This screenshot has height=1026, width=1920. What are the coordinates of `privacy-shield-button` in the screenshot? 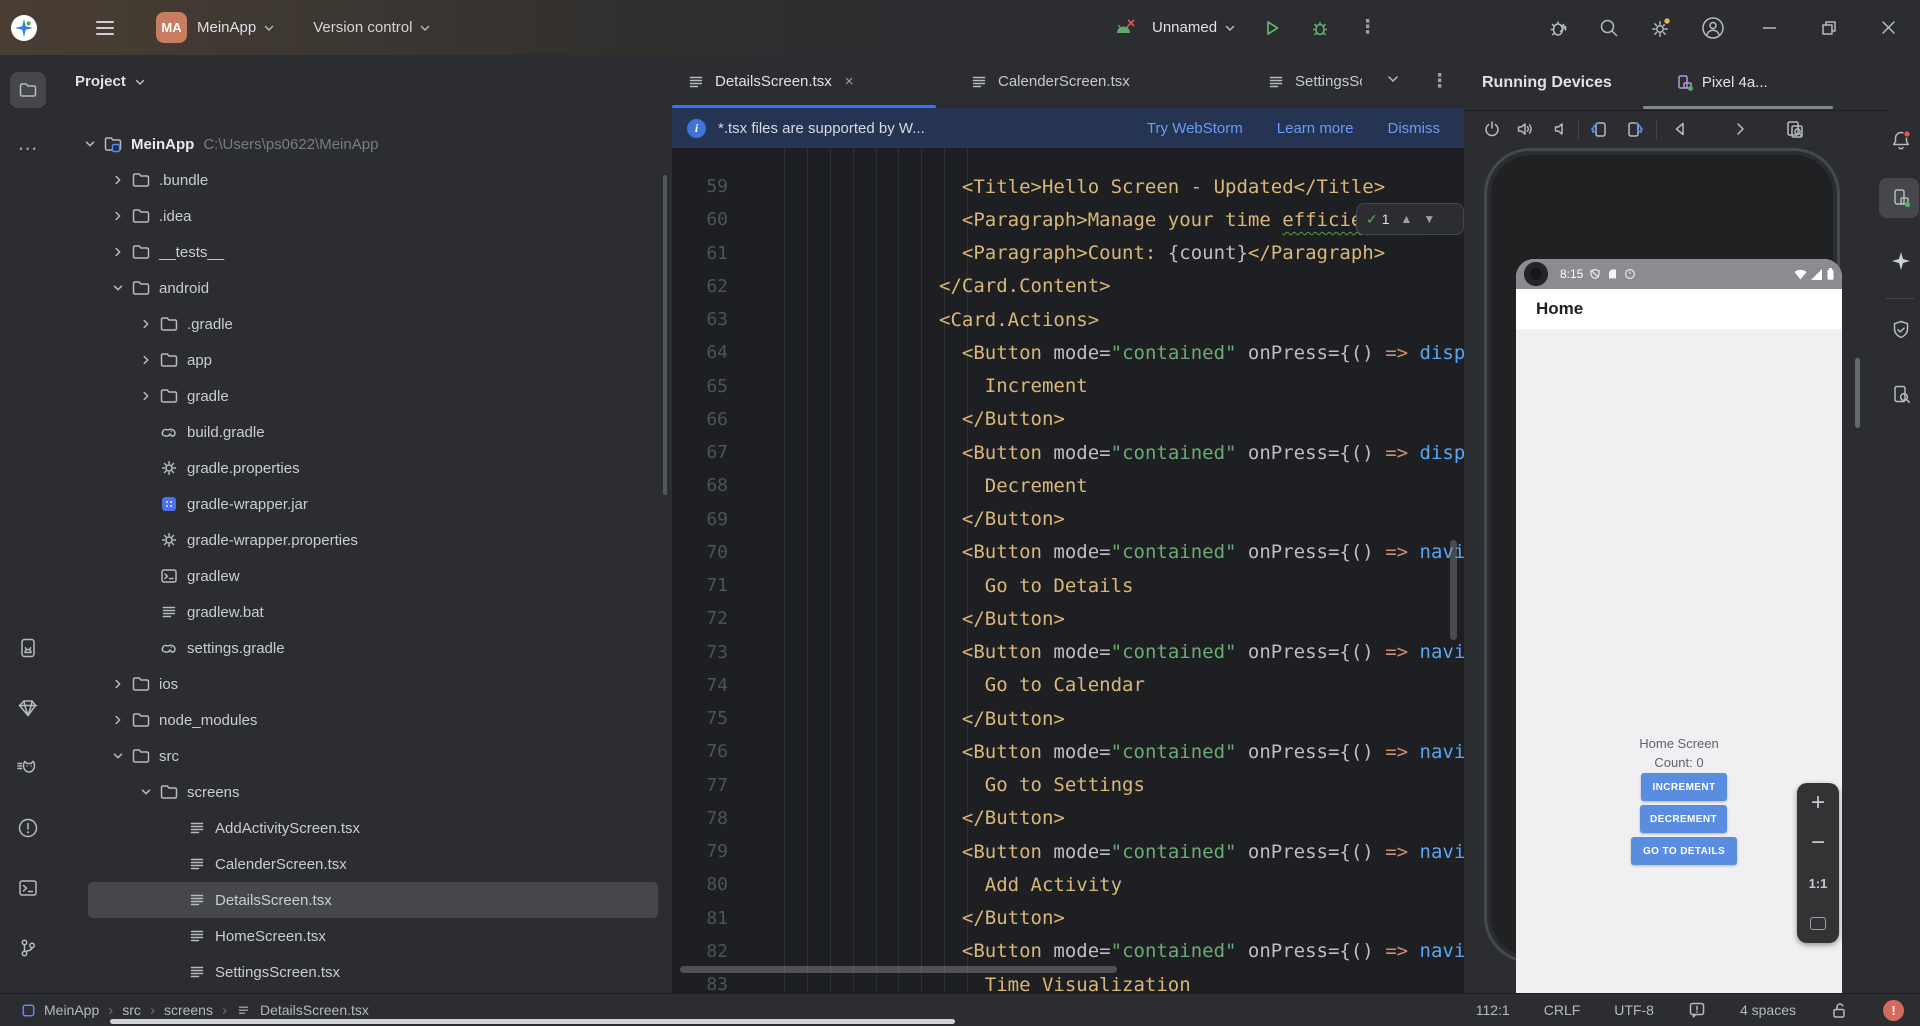 It's located at (1900, 330).